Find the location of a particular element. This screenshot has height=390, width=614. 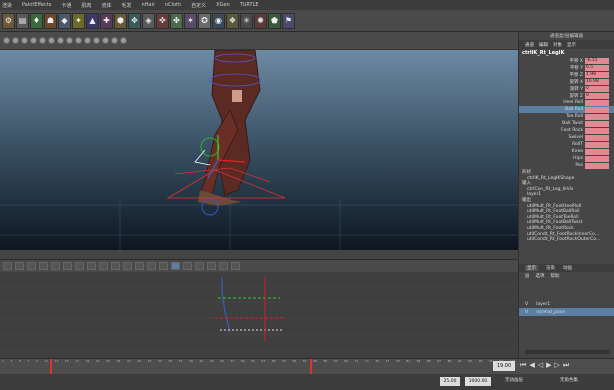

go-start-icon: ⏮ is located at coordinates (523, 365).